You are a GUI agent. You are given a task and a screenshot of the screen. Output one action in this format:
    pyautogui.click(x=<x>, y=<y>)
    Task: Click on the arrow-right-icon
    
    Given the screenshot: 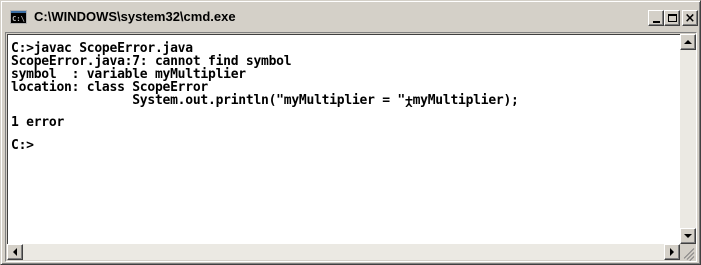 What is the action you would take?
    pyautogui.click(x=672, y=252)
    